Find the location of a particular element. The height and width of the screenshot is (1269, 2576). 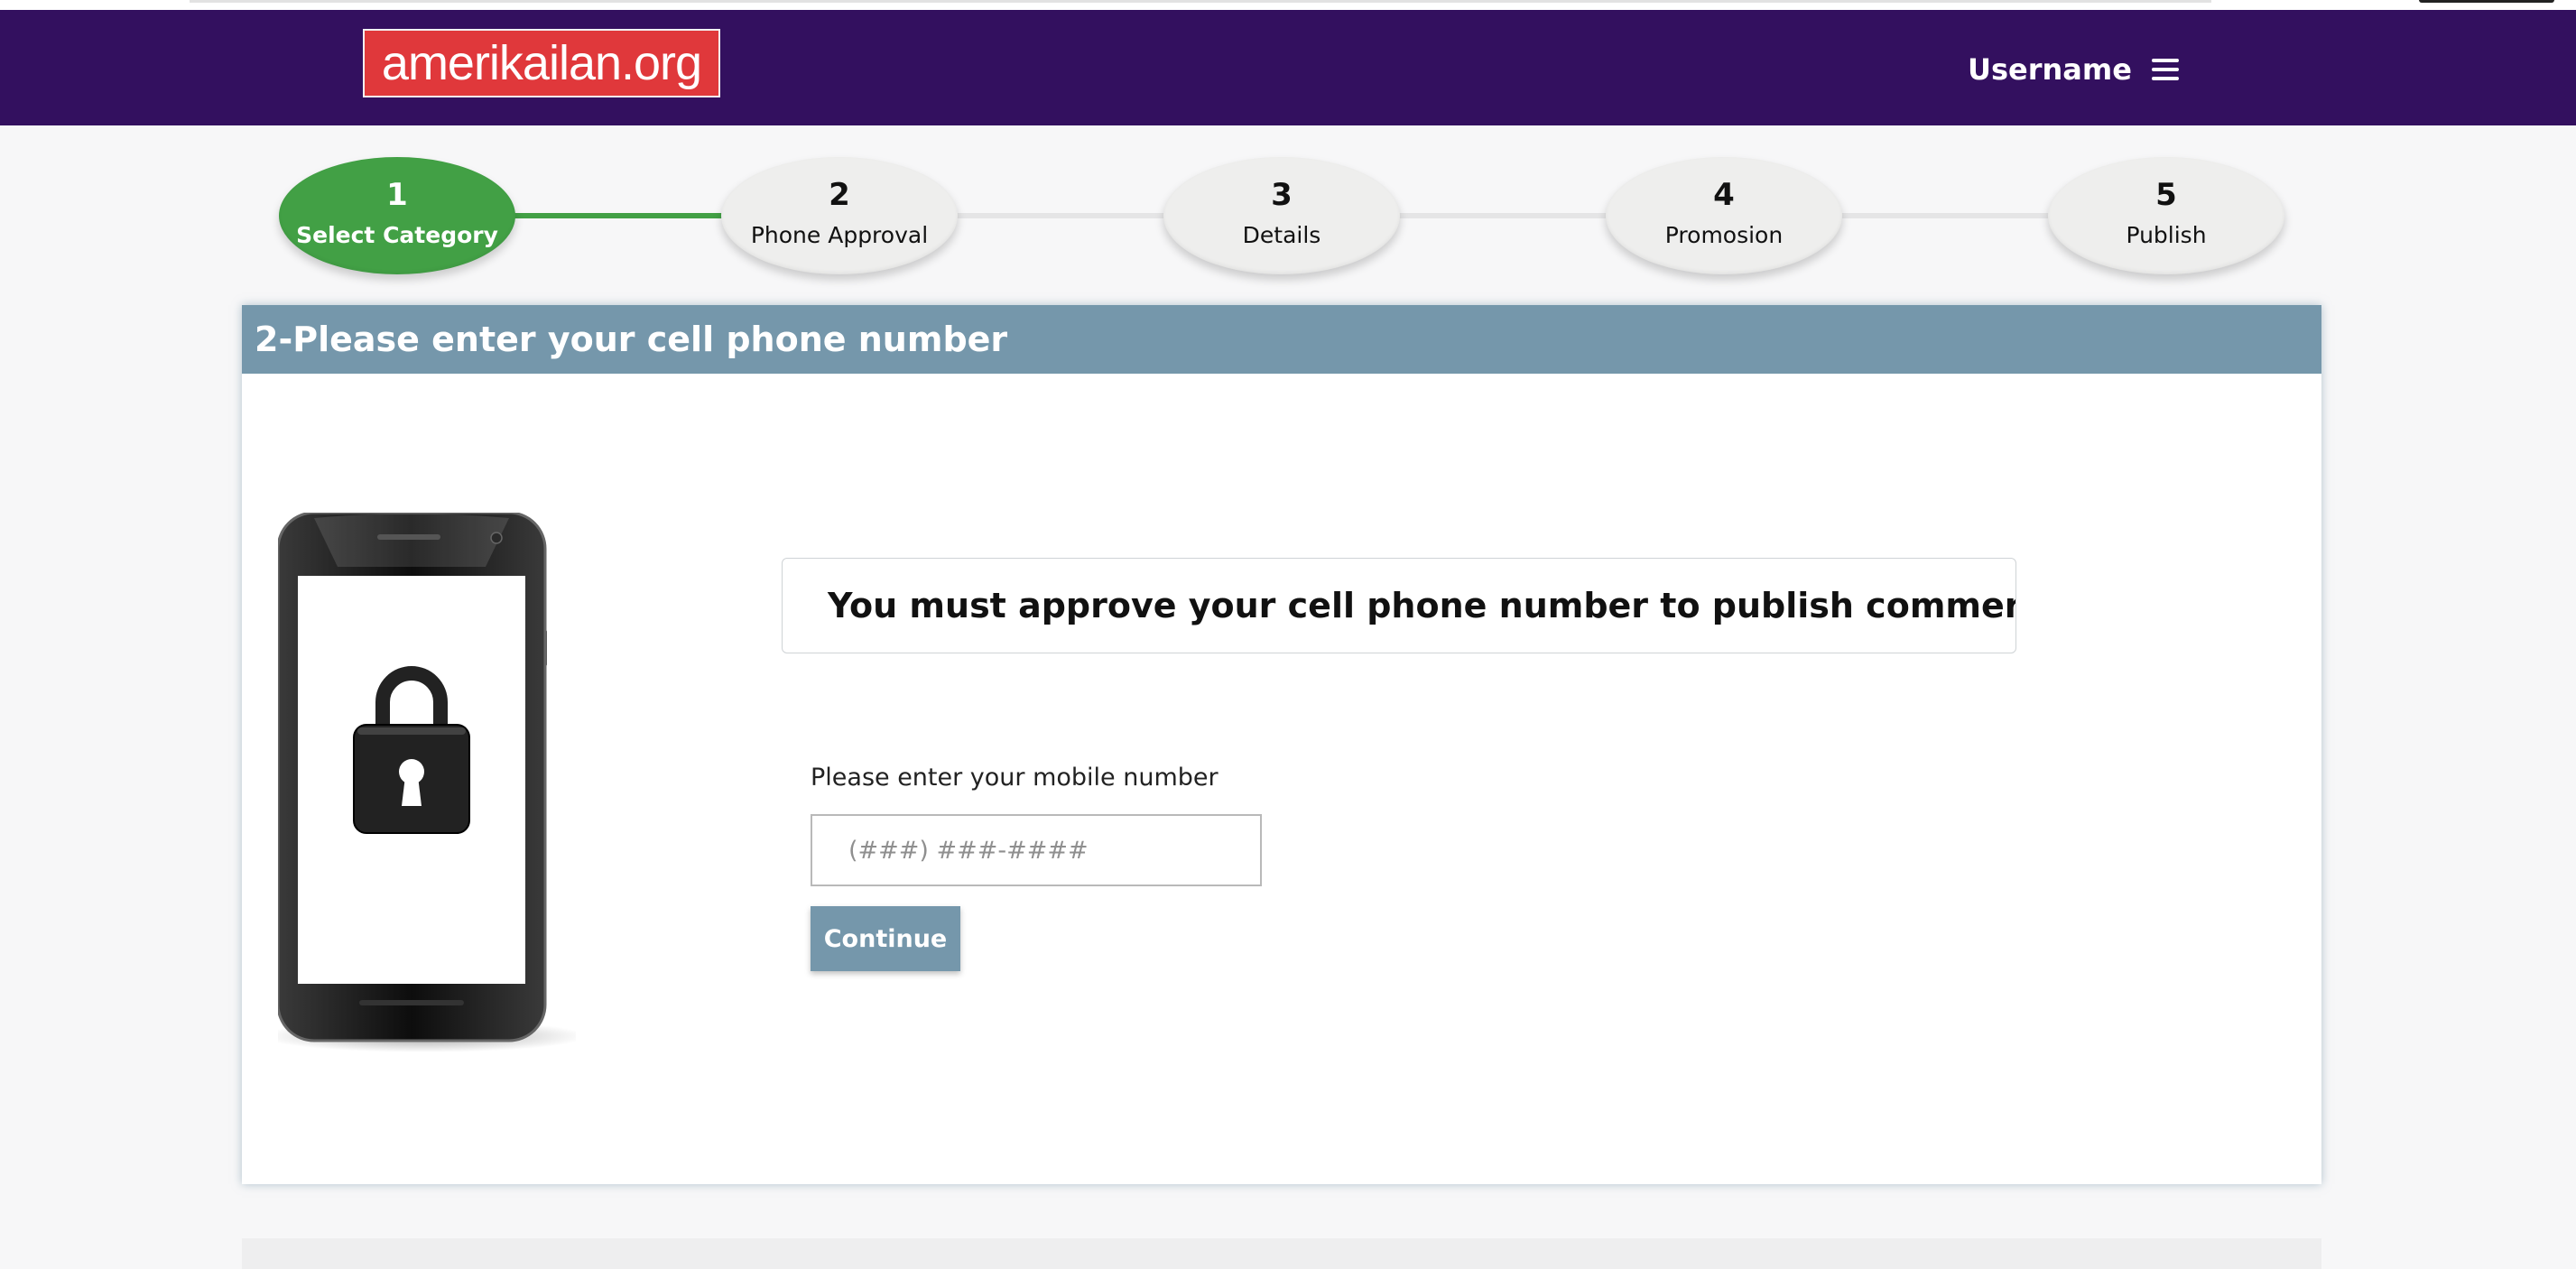

top-navbar: amerikailan.org Username is located at coordinates (1288, 67).